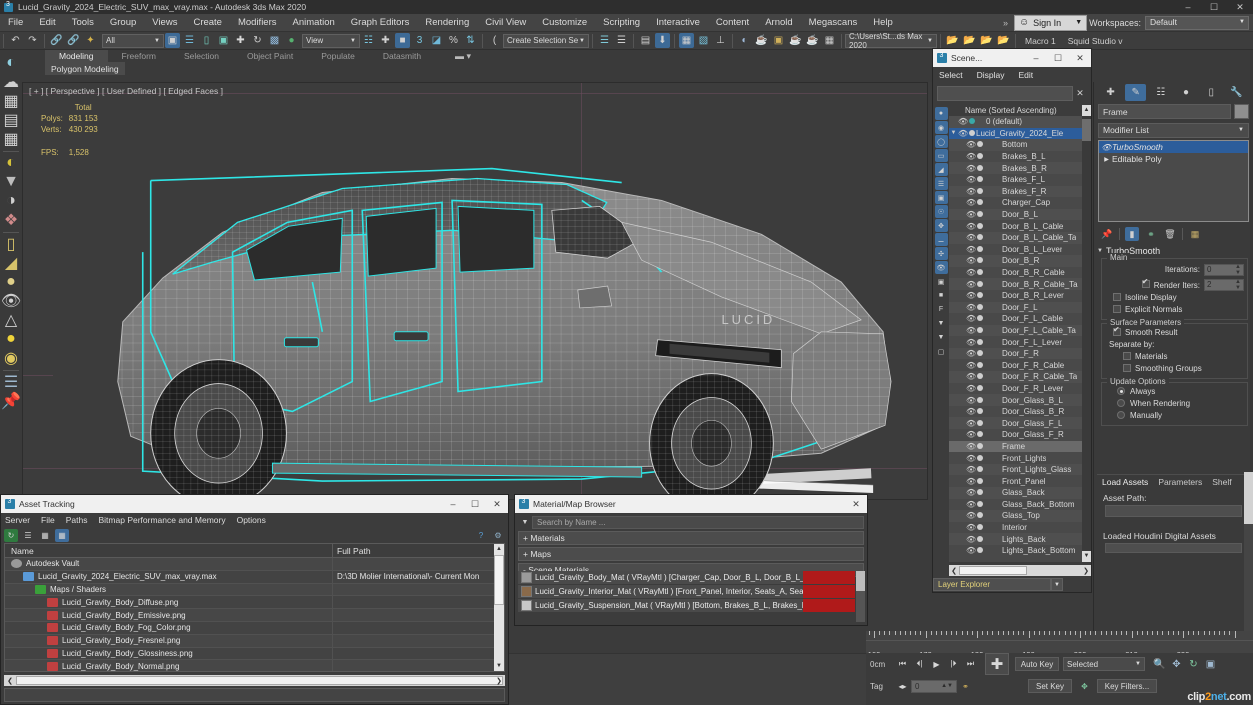  Describe the element at coordinates (941, 169) in the screenshot. I see `filter-lights-icon: ◢` at that location.